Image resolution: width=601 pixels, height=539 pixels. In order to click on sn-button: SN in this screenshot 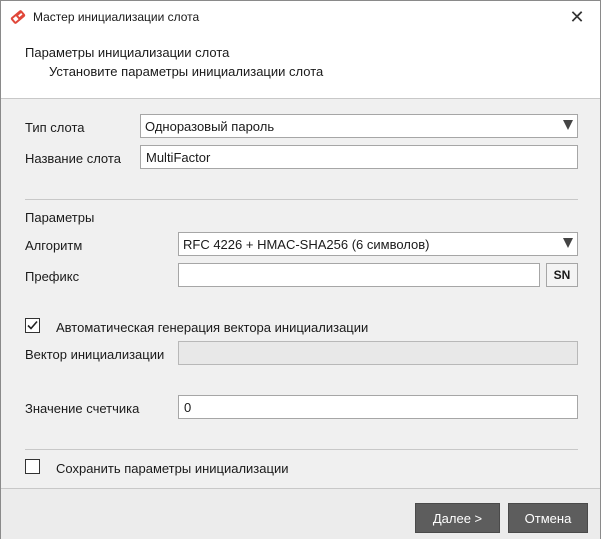, I will do `click(562, 275)`.